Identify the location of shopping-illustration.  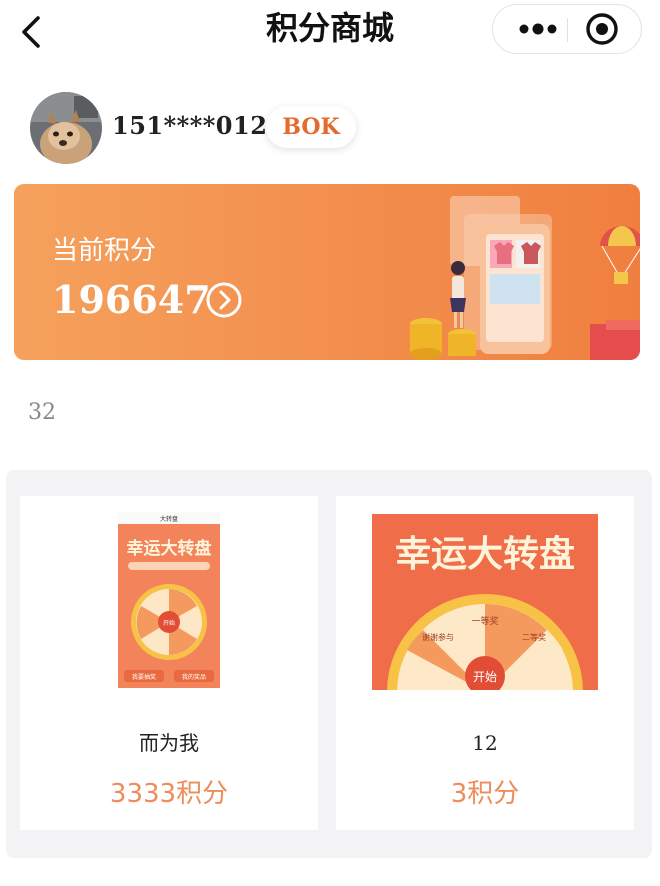
(525, 278).